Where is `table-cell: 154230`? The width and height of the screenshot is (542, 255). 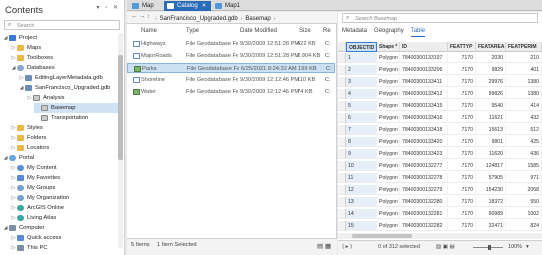 table-cell: 154230 is located at coordinates (491, 190).